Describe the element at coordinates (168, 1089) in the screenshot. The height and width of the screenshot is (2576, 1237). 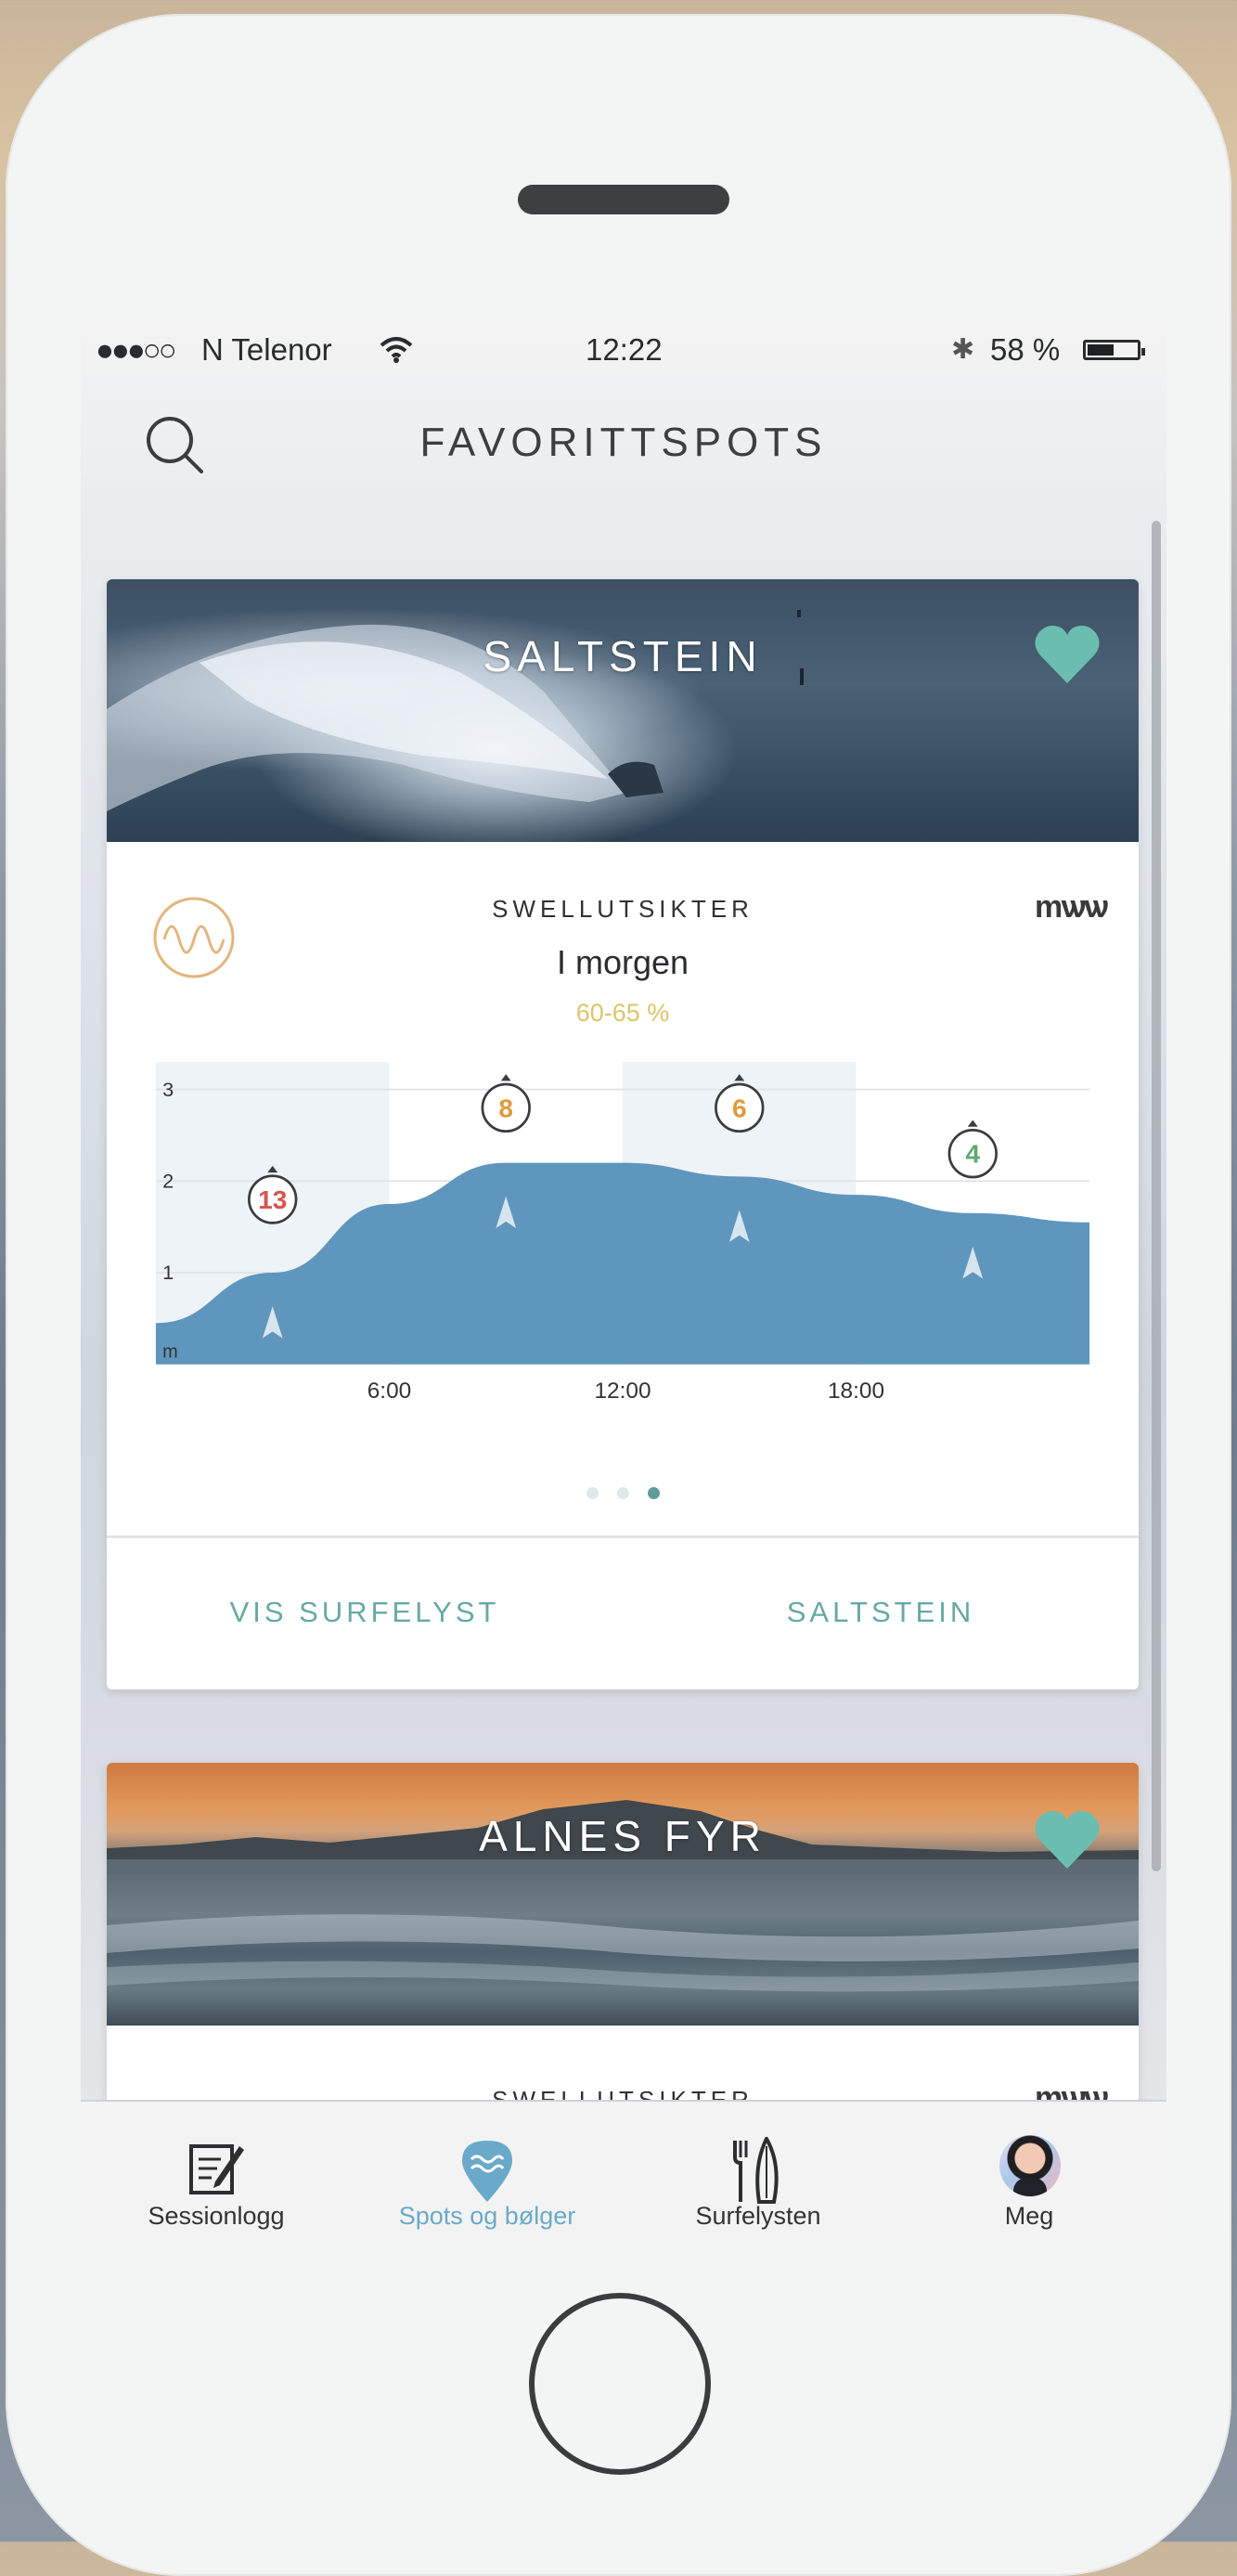
I see `y-tick-label: 3` at that location.